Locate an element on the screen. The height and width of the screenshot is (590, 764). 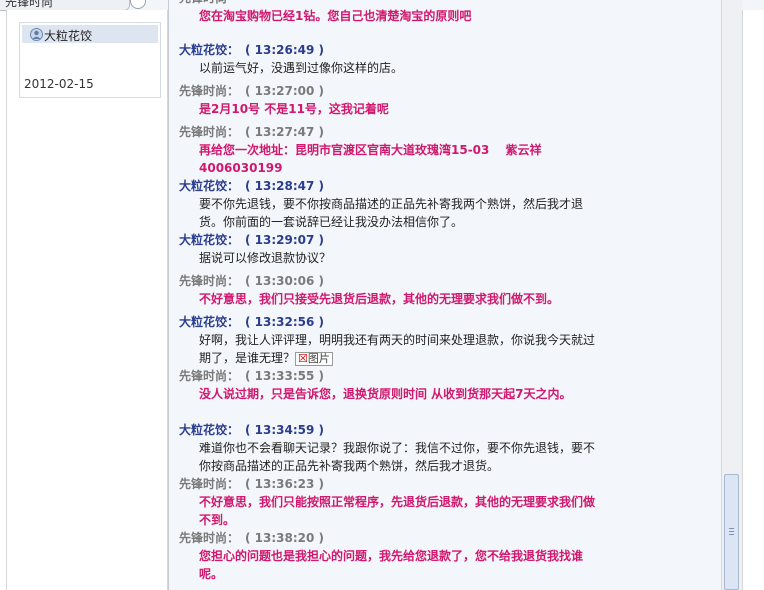
message-header: 大粒花饺： ( 13:28:47 ) is located at coordinates (389, 186).